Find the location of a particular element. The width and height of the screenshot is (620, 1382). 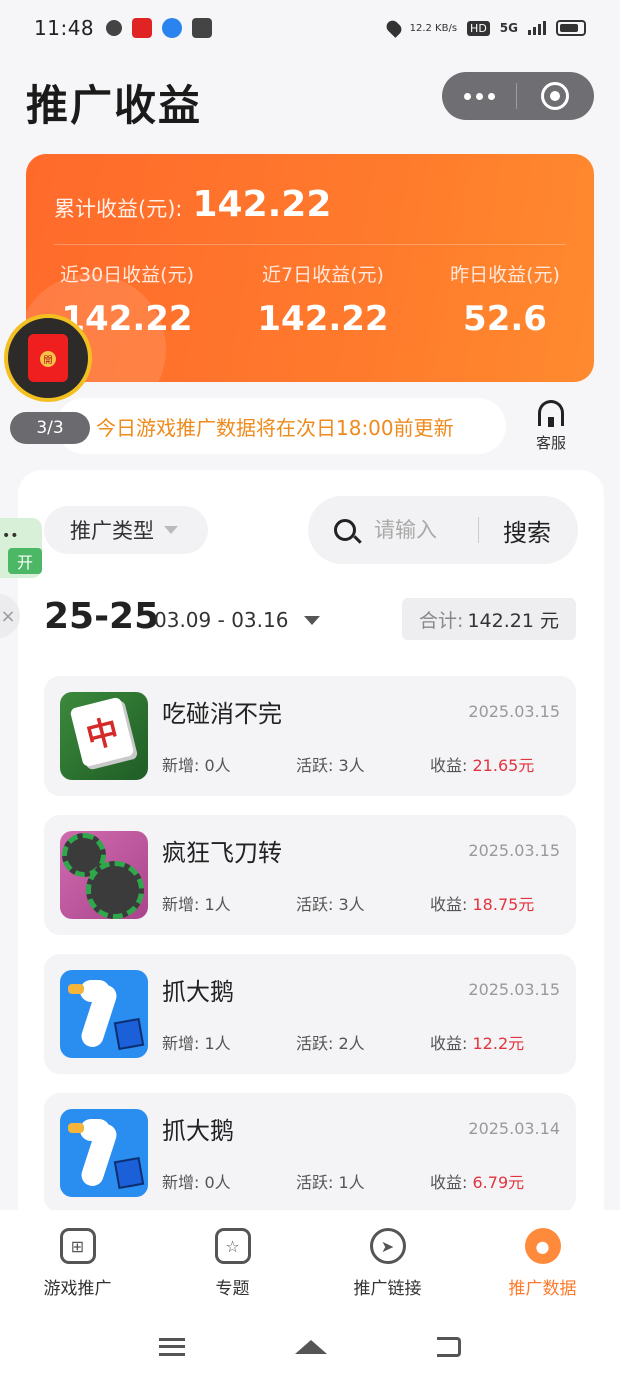

red-envelope-glyph: 開 is located at coordinates (48, 359).